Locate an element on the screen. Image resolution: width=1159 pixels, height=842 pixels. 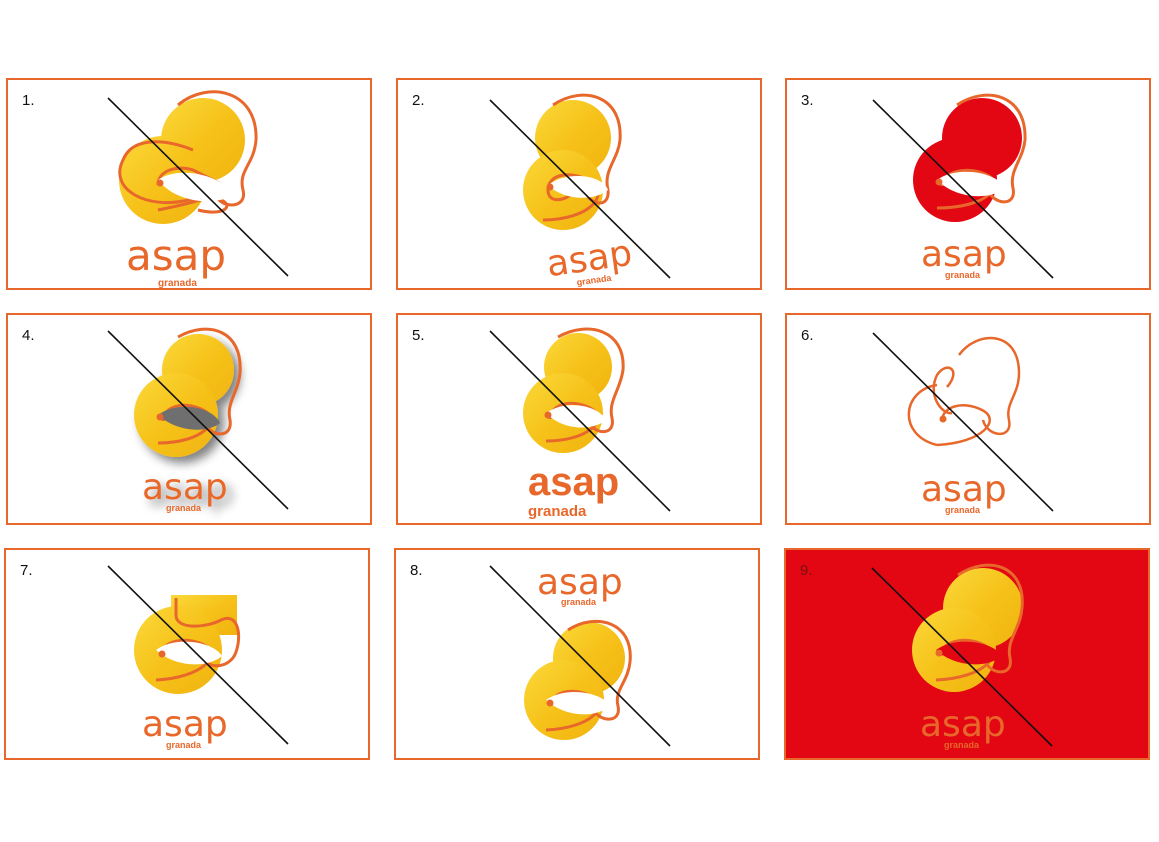
logo-variant-3: 3. asap granada is located at coordinates (968, 184).